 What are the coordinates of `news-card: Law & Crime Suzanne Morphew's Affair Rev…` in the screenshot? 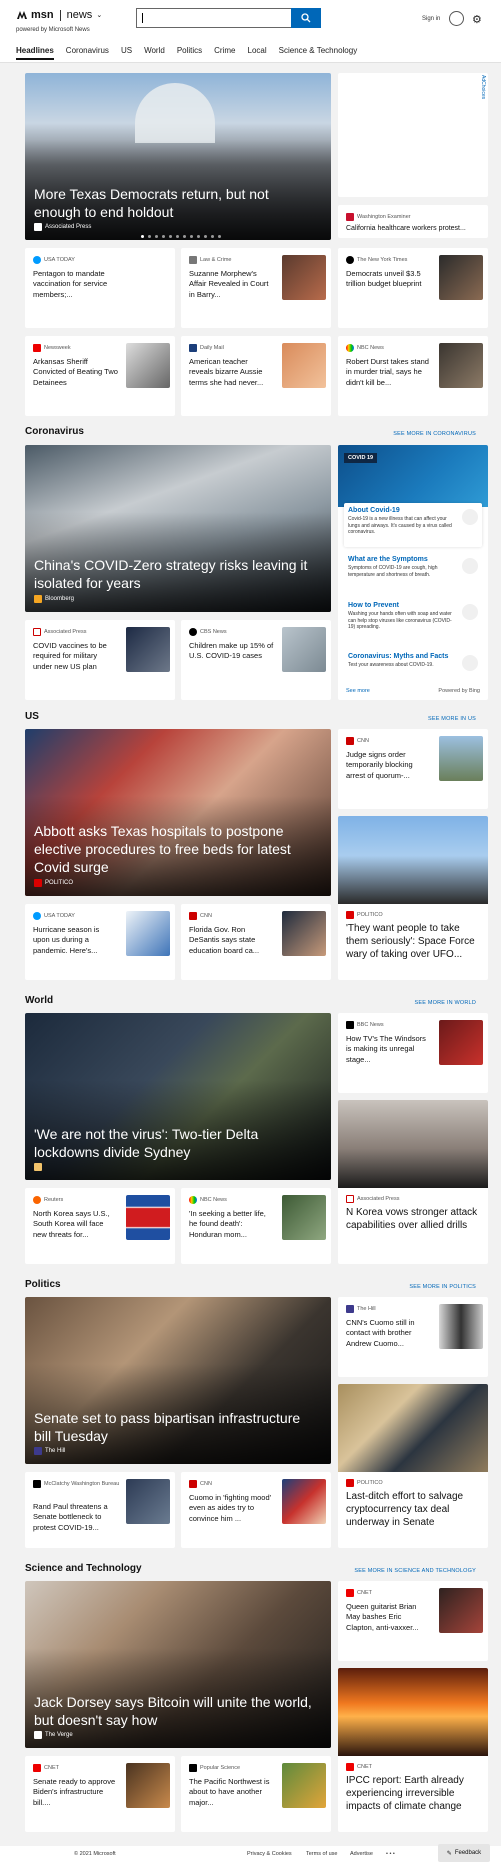 It's located at (256, 288).